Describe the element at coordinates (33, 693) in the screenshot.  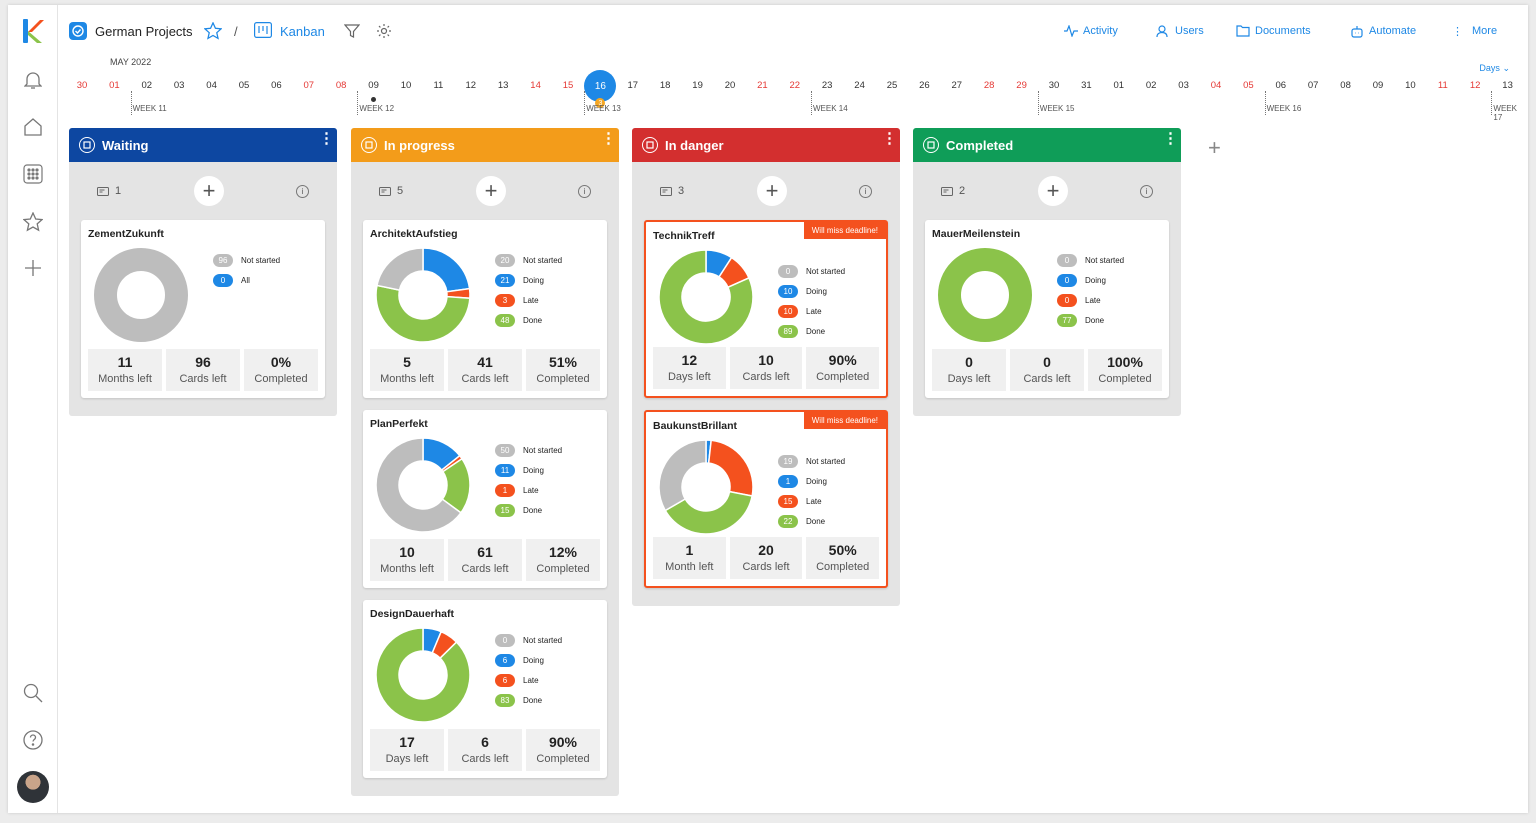
I see `search-icon` at that location.